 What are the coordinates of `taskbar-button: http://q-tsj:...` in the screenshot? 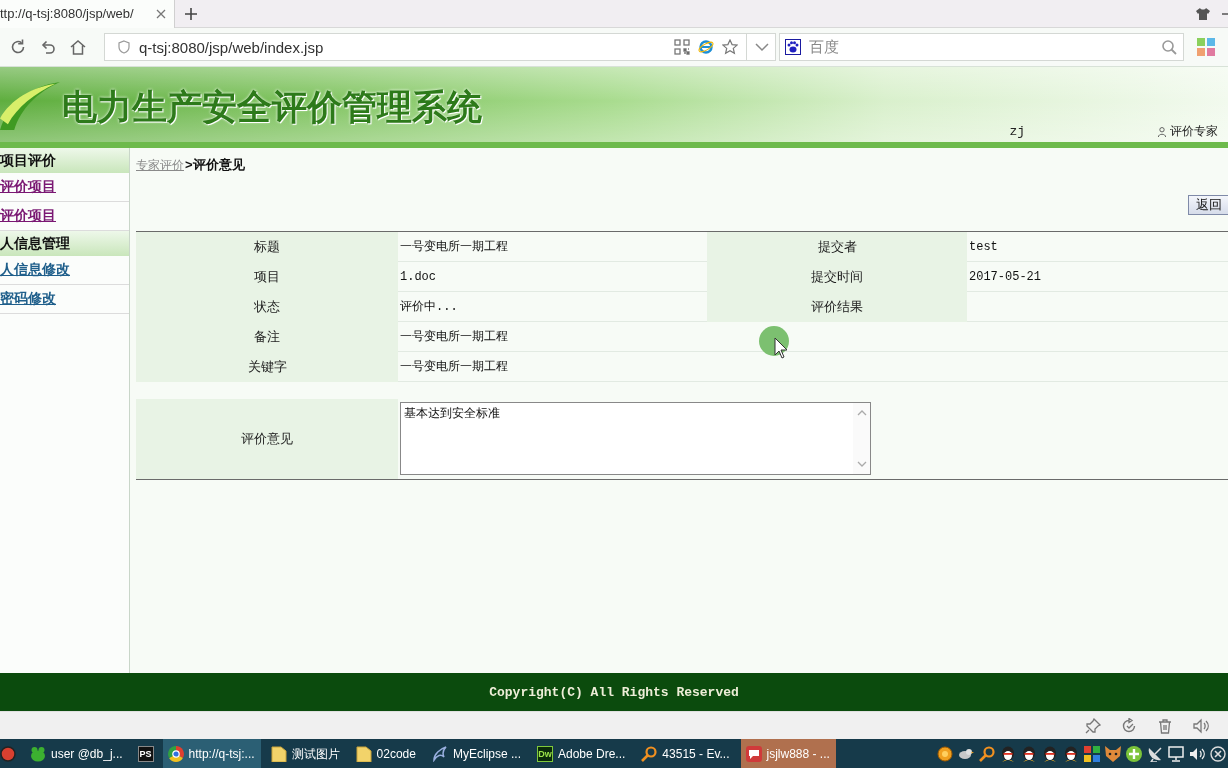 It's located at (211, 753).